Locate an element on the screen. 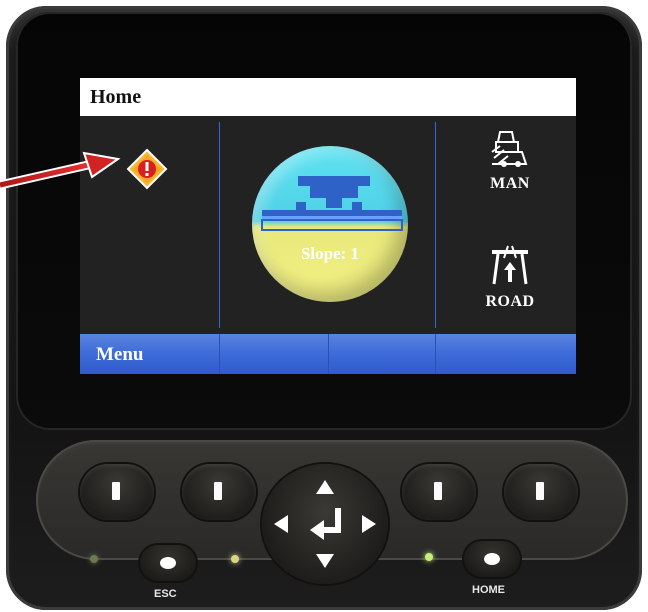 The image size is (648, 612). road-mode-button: ROAD is located at coordinates (510, 277).